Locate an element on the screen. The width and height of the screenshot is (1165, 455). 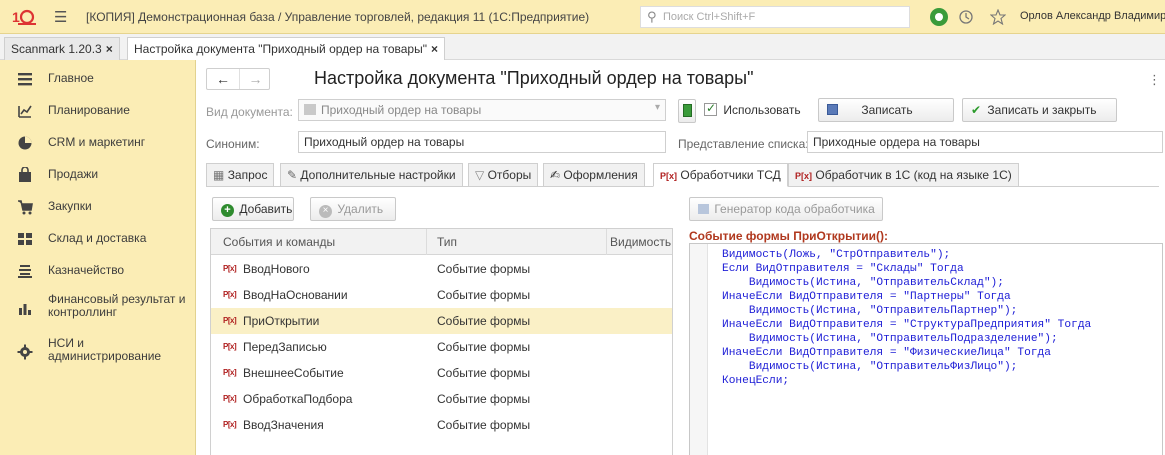
use-checkbox: ✓ Использовать is located at coordinates (752, 109).